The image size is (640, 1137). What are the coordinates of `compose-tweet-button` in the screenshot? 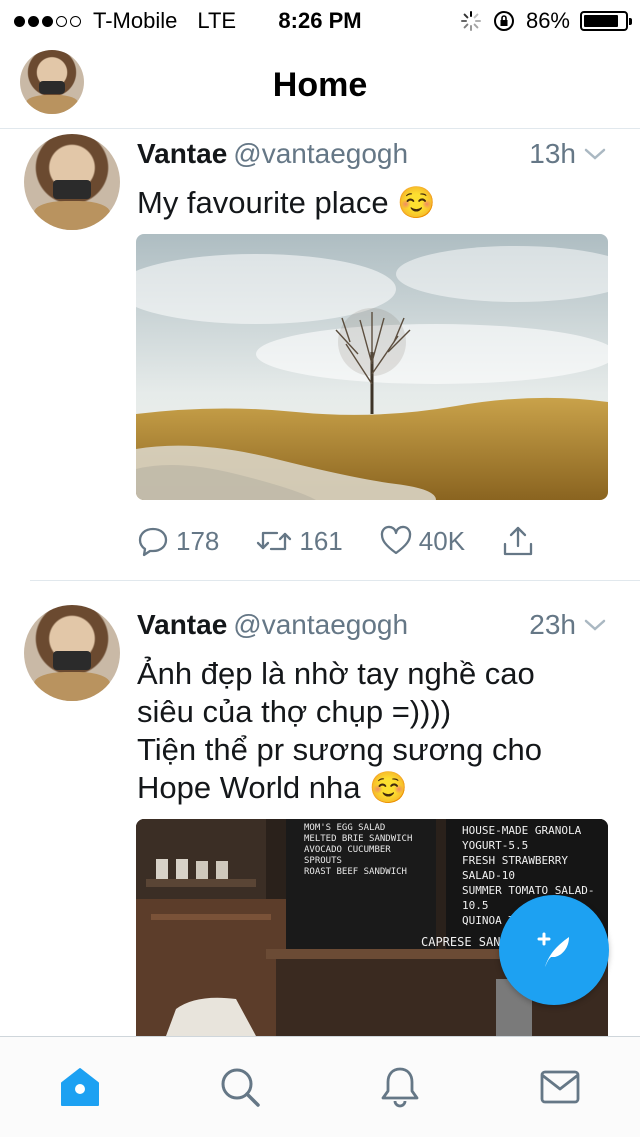 It's located at (554, 950).